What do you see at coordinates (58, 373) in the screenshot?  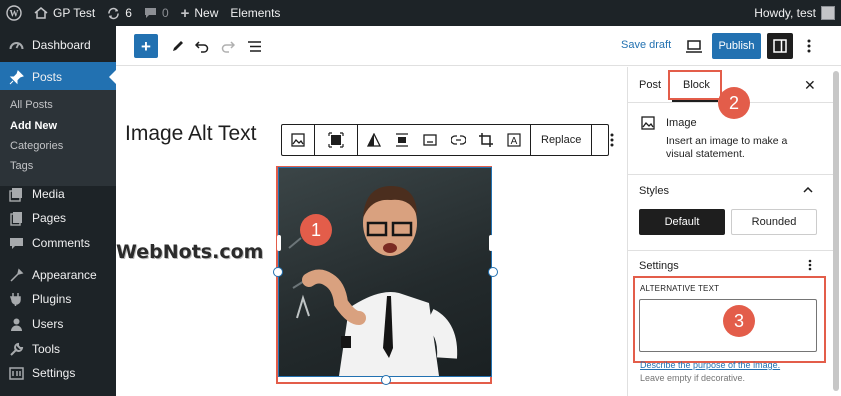 I see `sidebar-item-settings: Settings` at bounding box center [58, 373].